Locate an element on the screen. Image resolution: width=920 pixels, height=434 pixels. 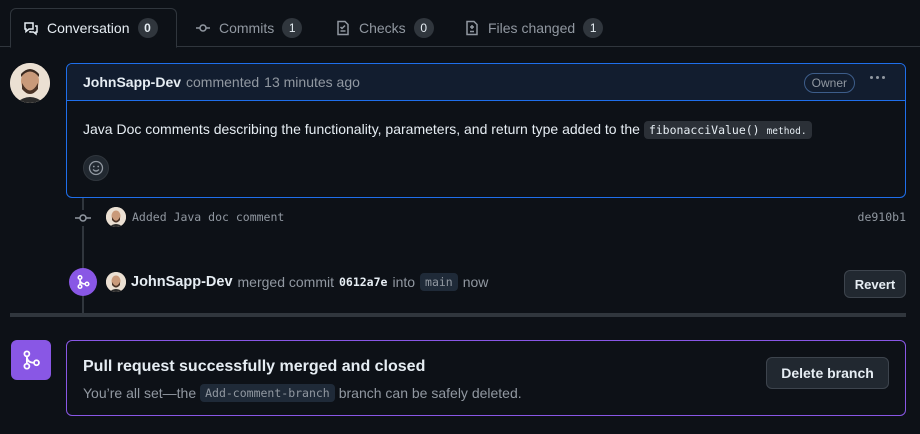
tab-conversation: Conversation 0 is located at coordinates (93, 28).